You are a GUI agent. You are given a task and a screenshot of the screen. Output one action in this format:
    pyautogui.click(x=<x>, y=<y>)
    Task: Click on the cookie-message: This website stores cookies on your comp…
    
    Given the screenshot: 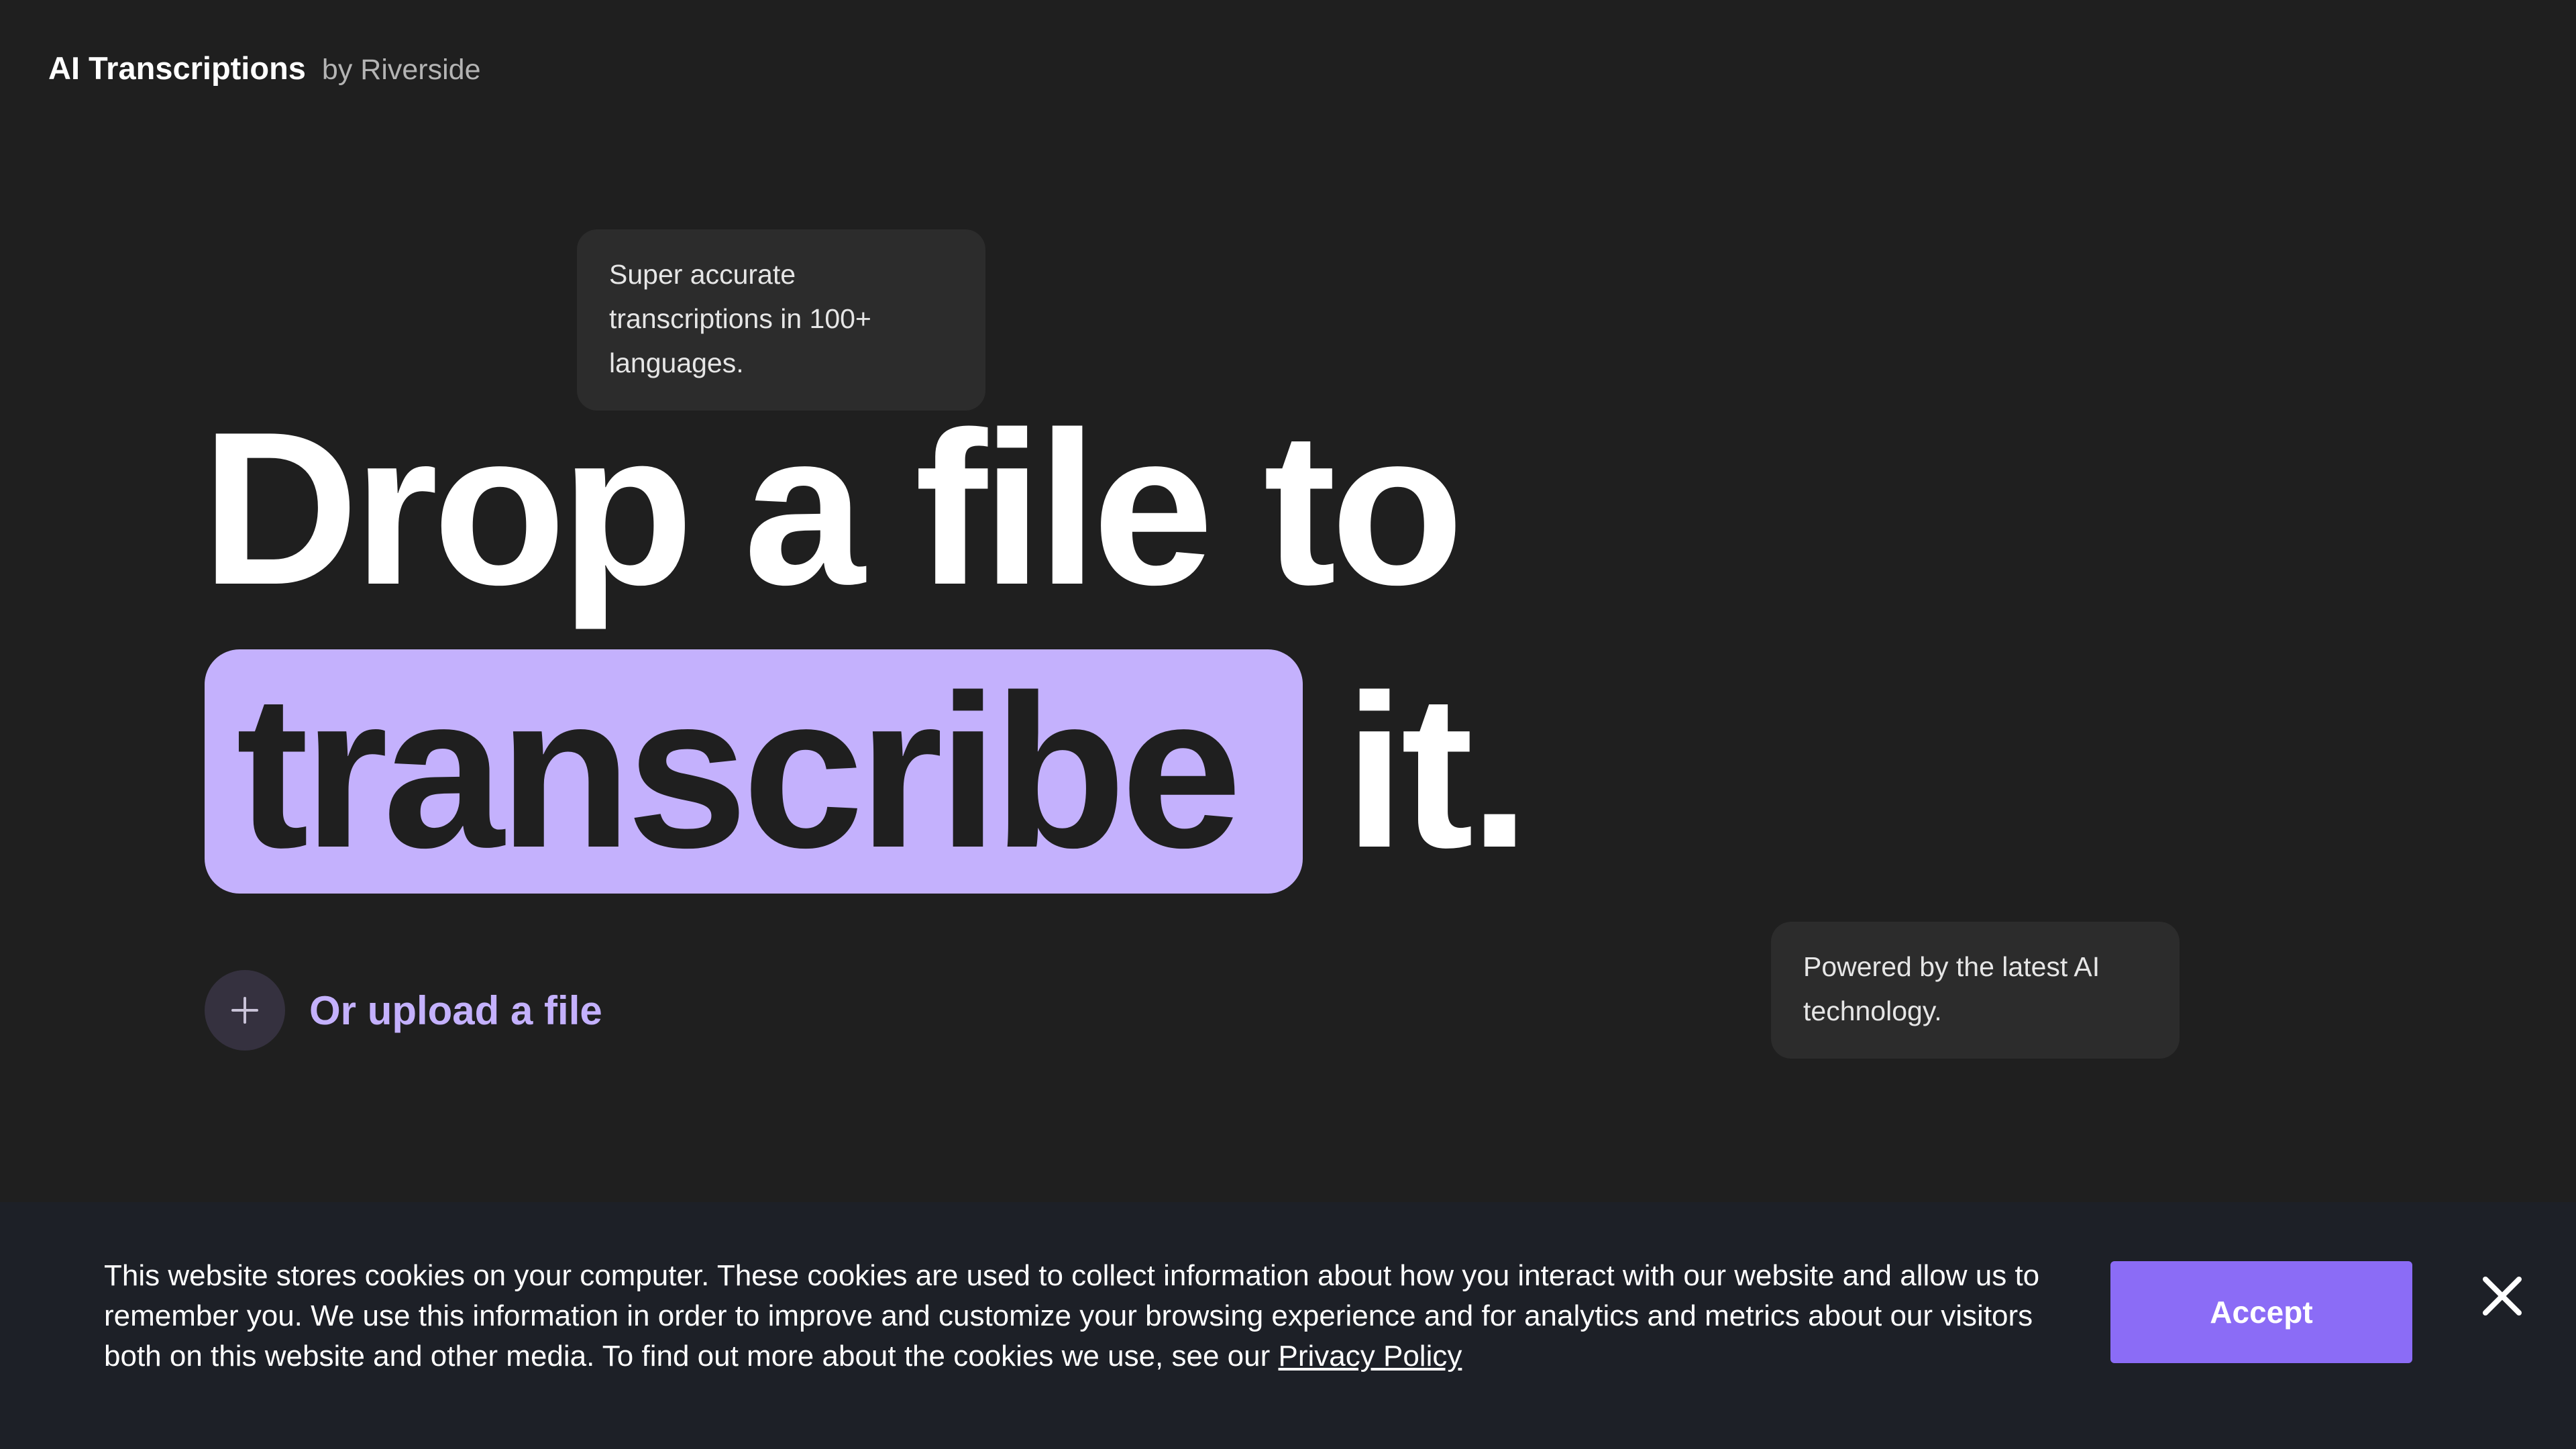 What is the action you would take?
    pyautogui.click(x=1083, y=1316)
    